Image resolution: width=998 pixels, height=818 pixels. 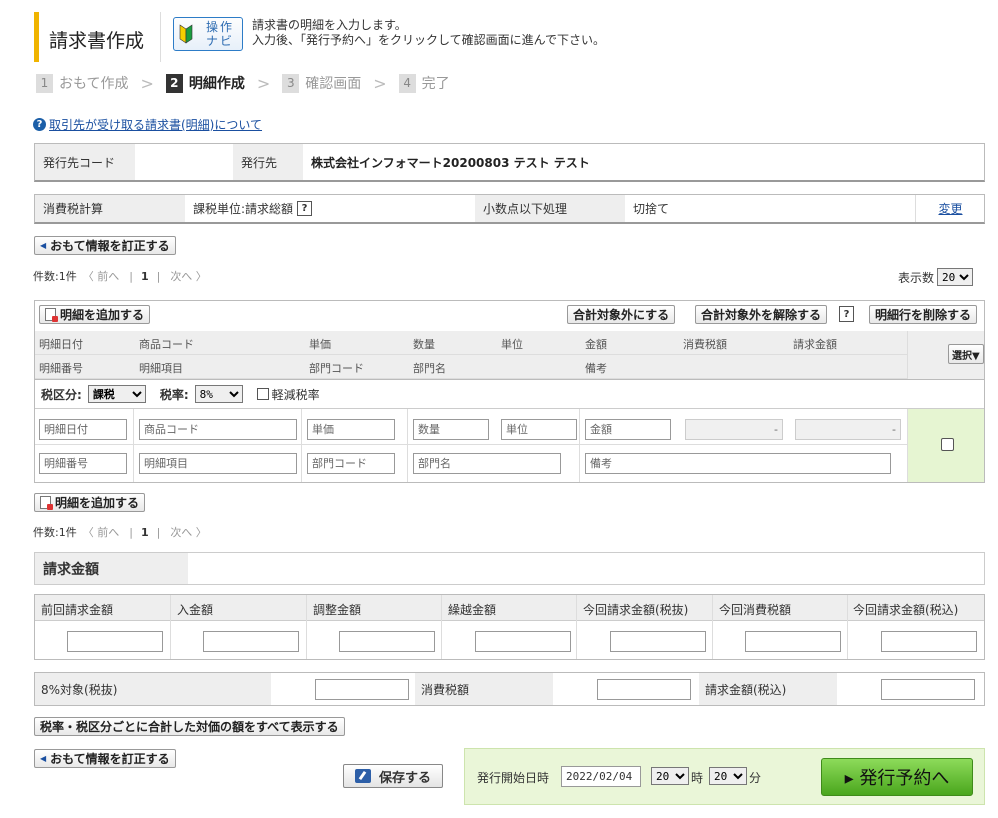 I want to click on tax-class-label: 税区分:, so click(x=61, y=394).